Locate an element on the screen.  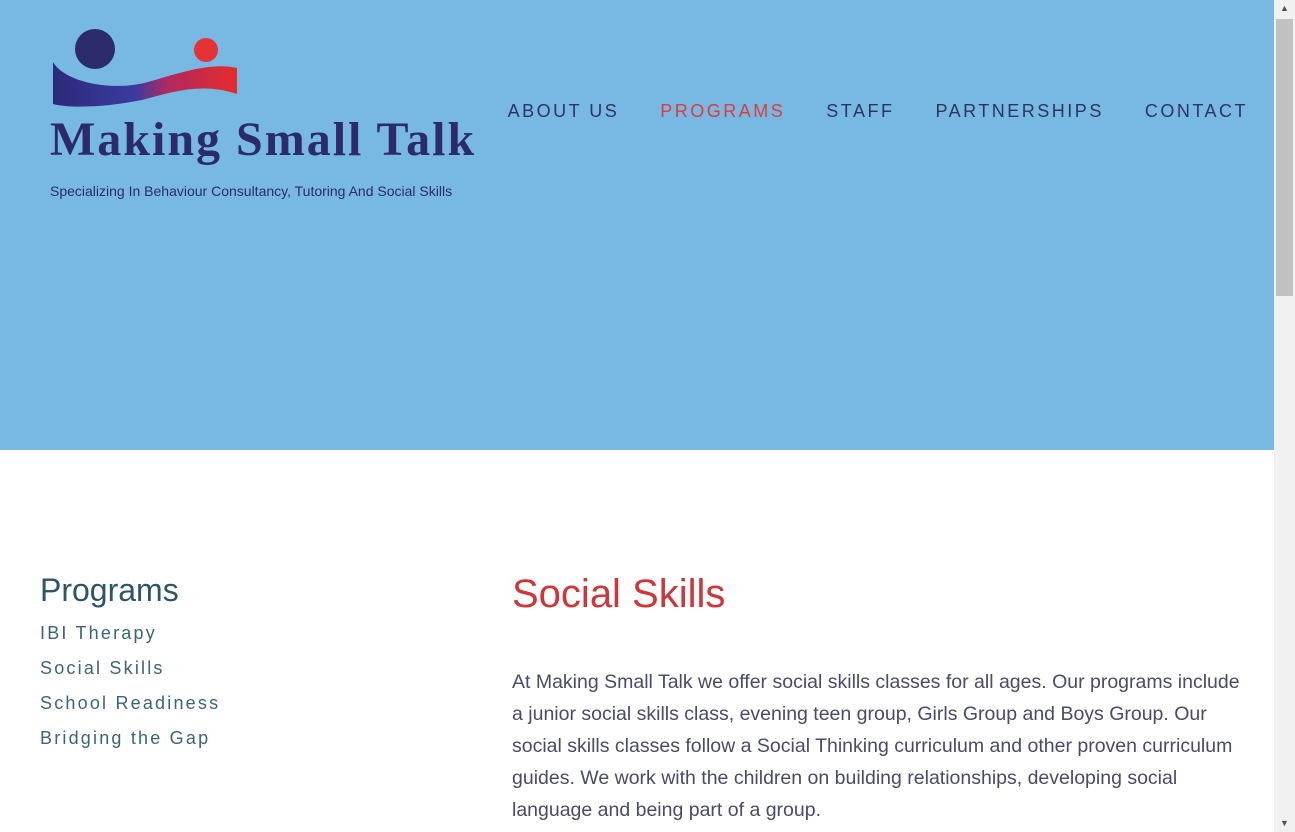
page-title: Social Skills is located at coordinates (619, 594).